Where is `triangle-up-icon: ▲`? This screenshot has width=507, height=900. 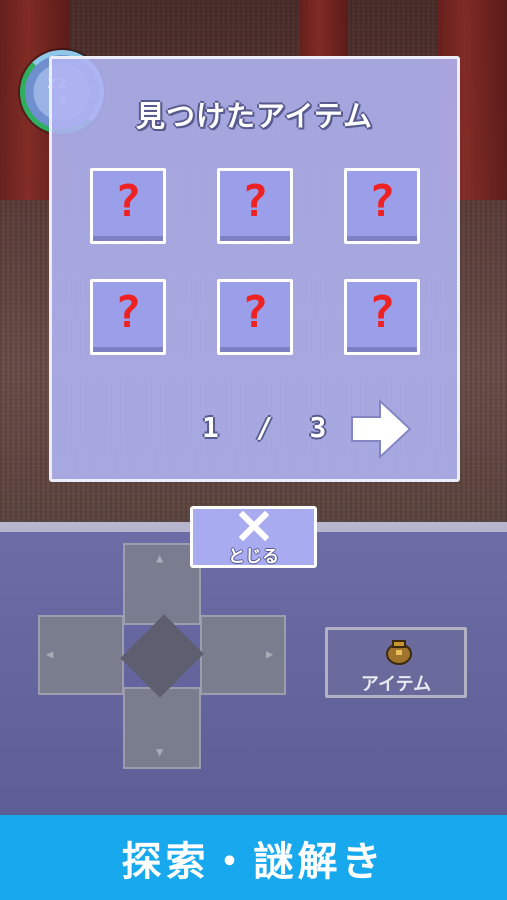 triangle-up-icon: ▲ is located at coordinates (160, 558).